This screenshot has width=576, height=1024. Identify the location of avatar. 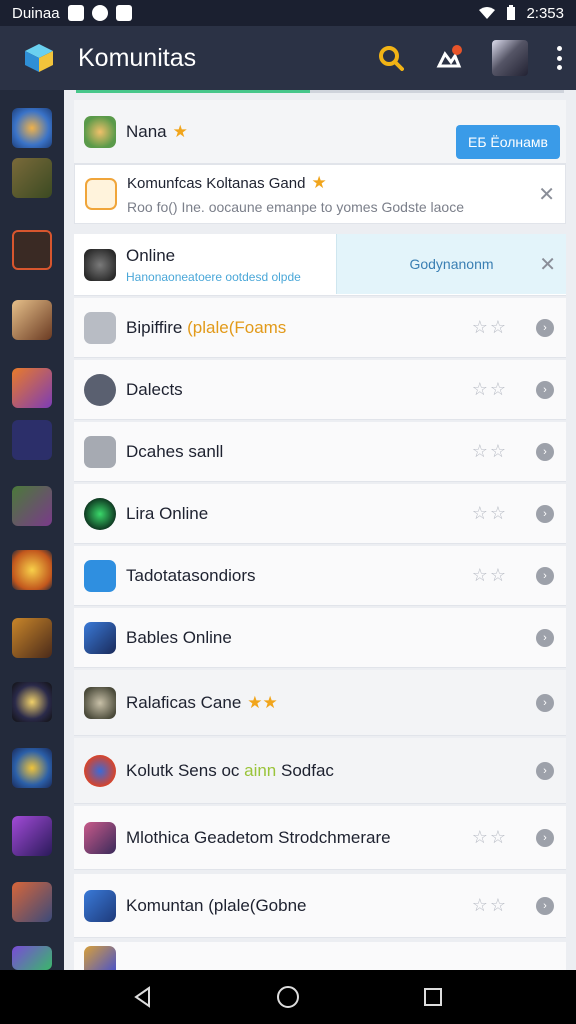
(510, 58).